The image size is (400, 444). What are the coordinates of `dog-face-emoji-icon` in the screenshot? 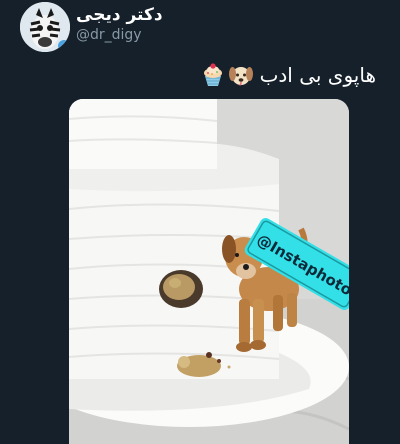 It's located at (240, 76).